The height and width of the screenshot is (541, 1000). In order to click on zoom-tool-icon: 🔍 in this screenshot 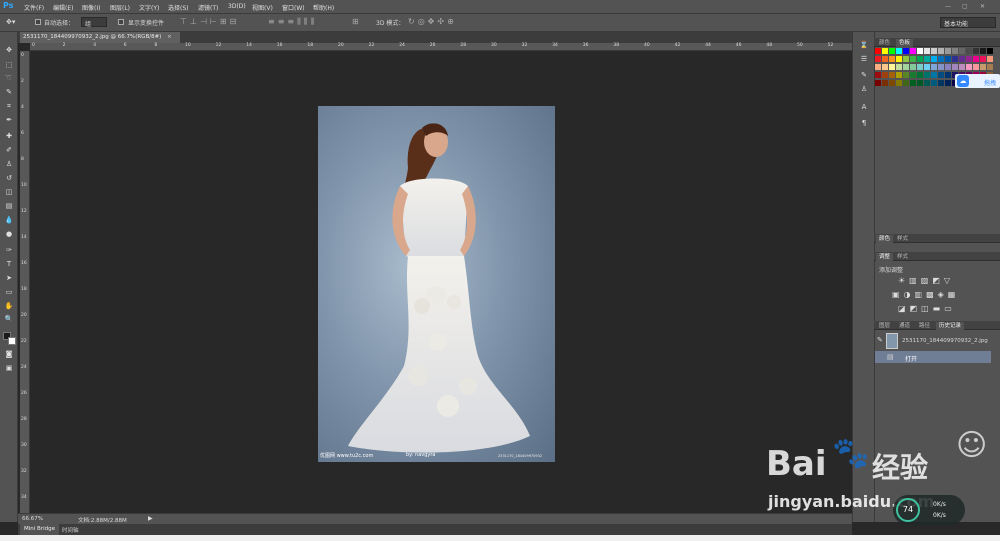, I will do `click(9, 319)`.